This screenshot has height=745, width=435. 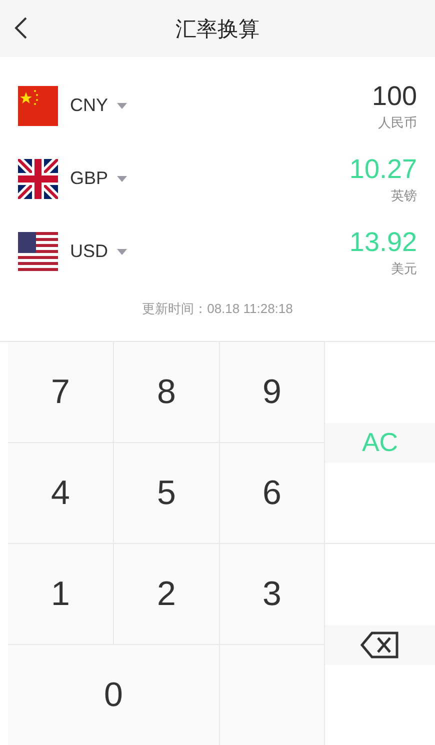 I want to click on digit-key: 9, so click(x=272, y=392).